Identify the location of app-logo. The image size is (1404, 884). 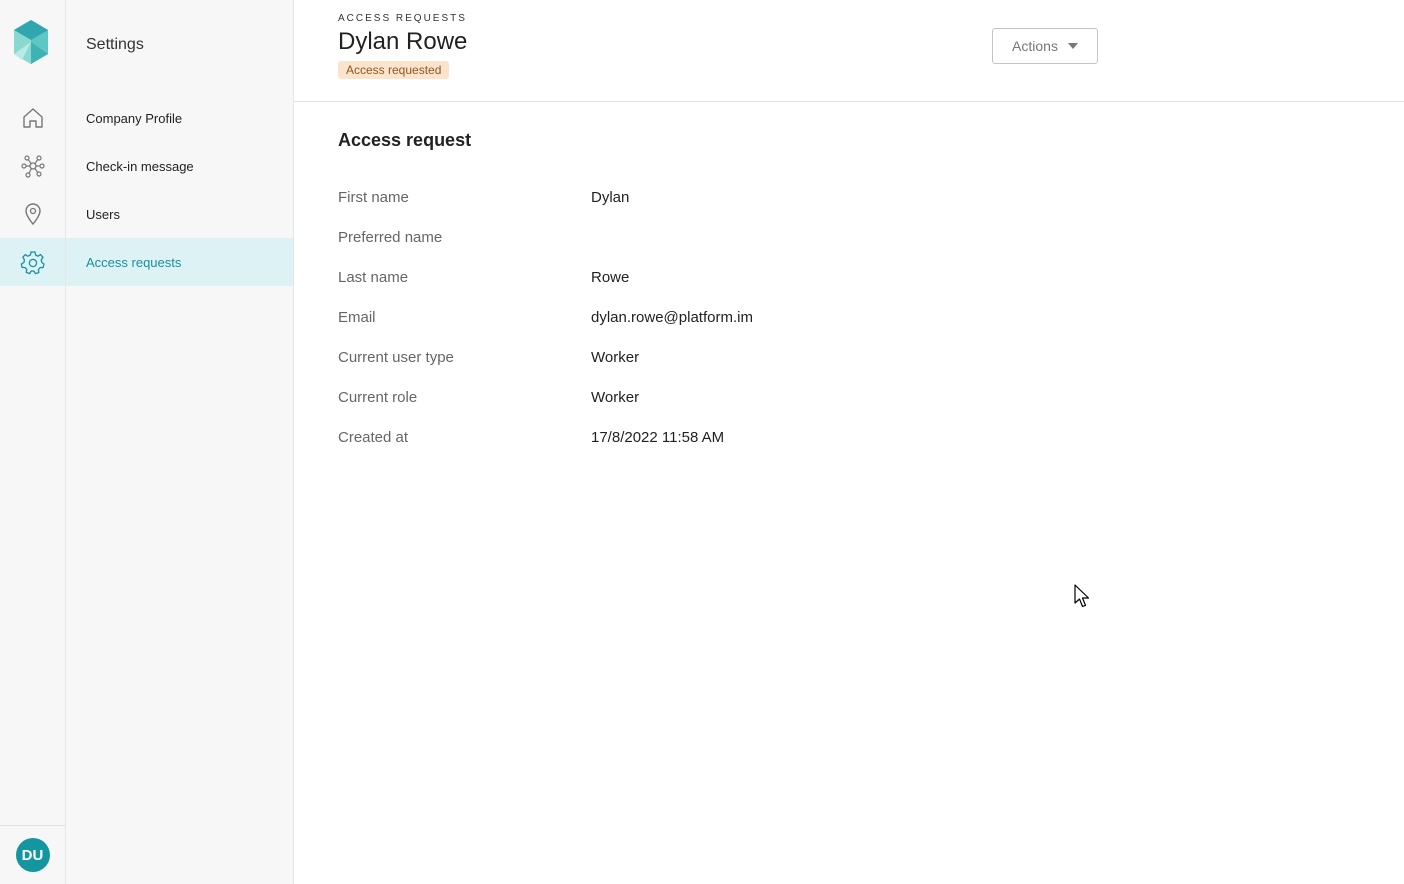
(31, 43).